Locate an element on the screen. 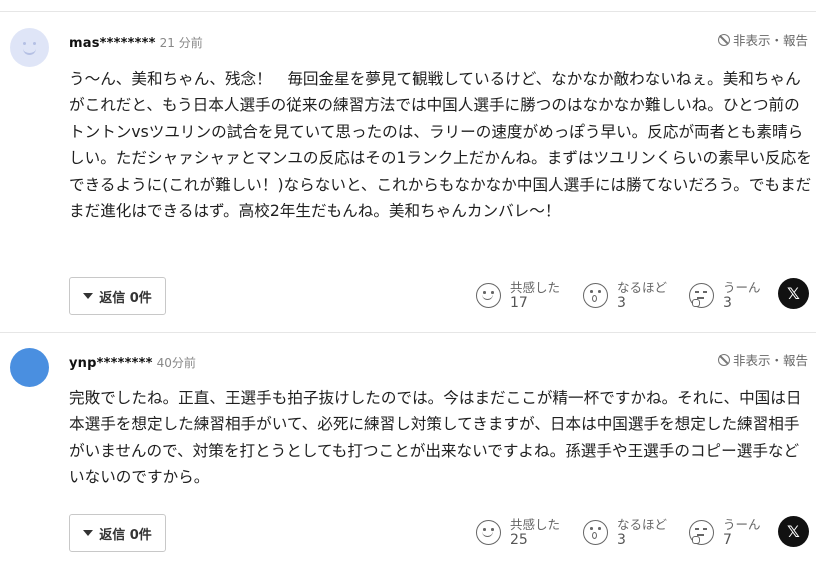  reaction-bar: 共感した 25 なるほど 3 うーん 7 𝕏 is located at coordinates (408, 534).